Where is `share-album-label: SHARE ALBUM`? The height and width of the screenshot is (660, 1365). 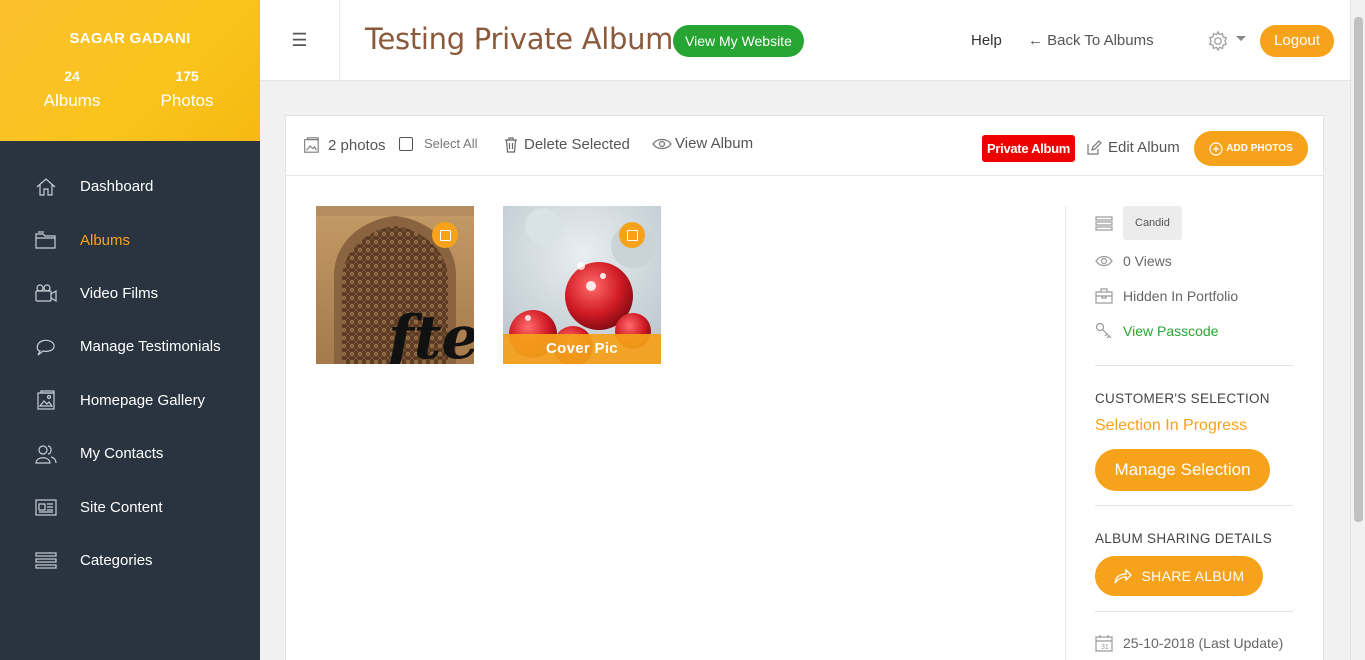 share-album-label: SHARE ALBUM is located at coordinates (1193, 576).